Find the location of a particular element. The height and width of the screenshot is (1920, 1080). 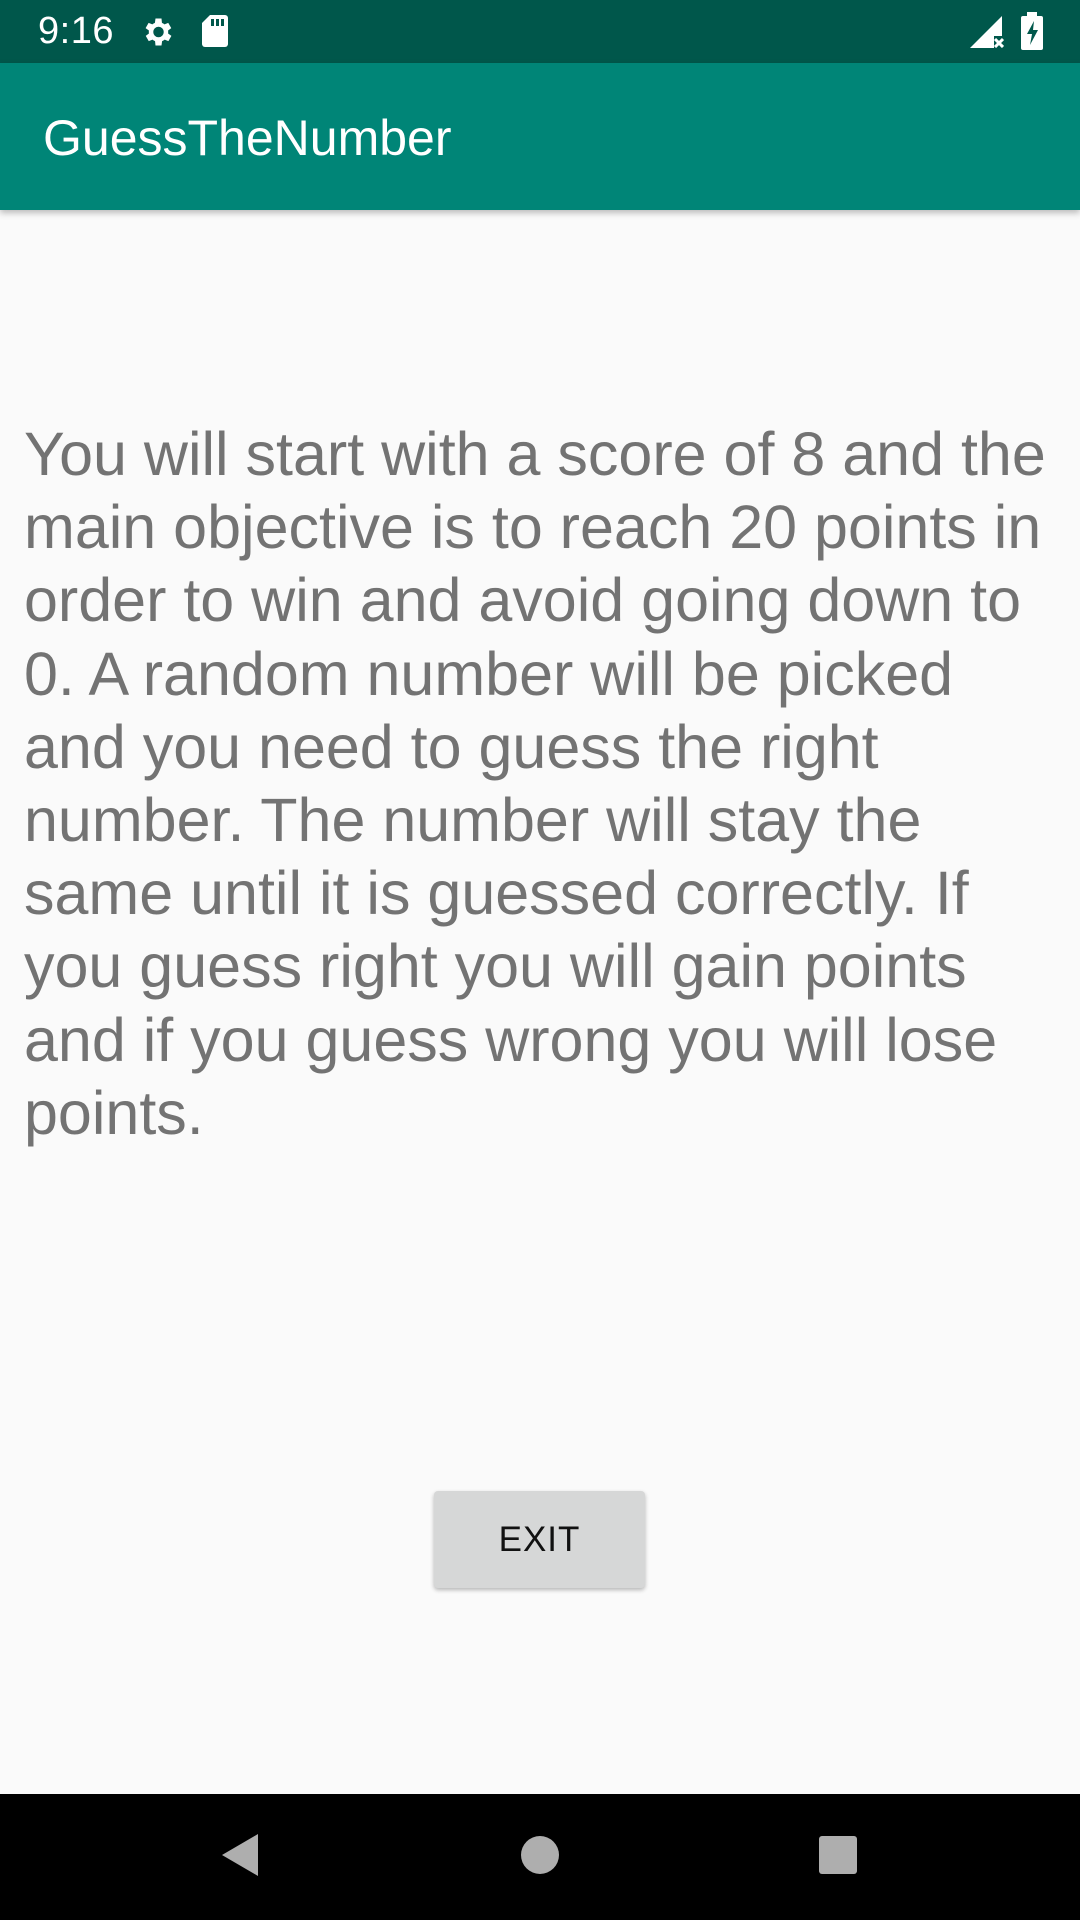

signal-no-data-icon is located at coordinates (987, 34).